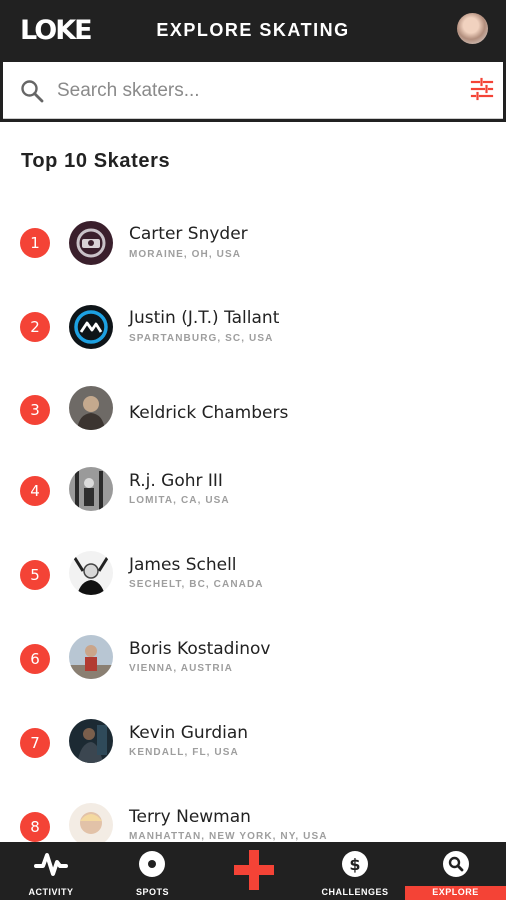 The height and width of the screenshot is (900, 506). What do you see at coordinates (181, 668) in the screenshot?
I see `skater-location: VIENNA, AUSTRIA` at bounding box center [181, 668].